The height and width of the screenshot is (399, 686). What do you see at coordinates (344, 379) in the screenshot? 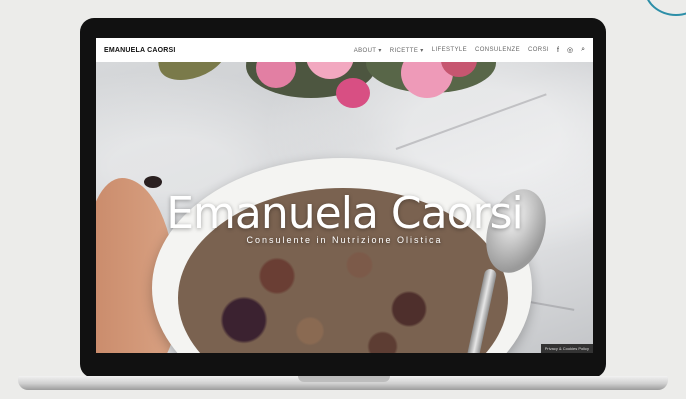
I see `laptop-notch` at bounding box center [344, 379].